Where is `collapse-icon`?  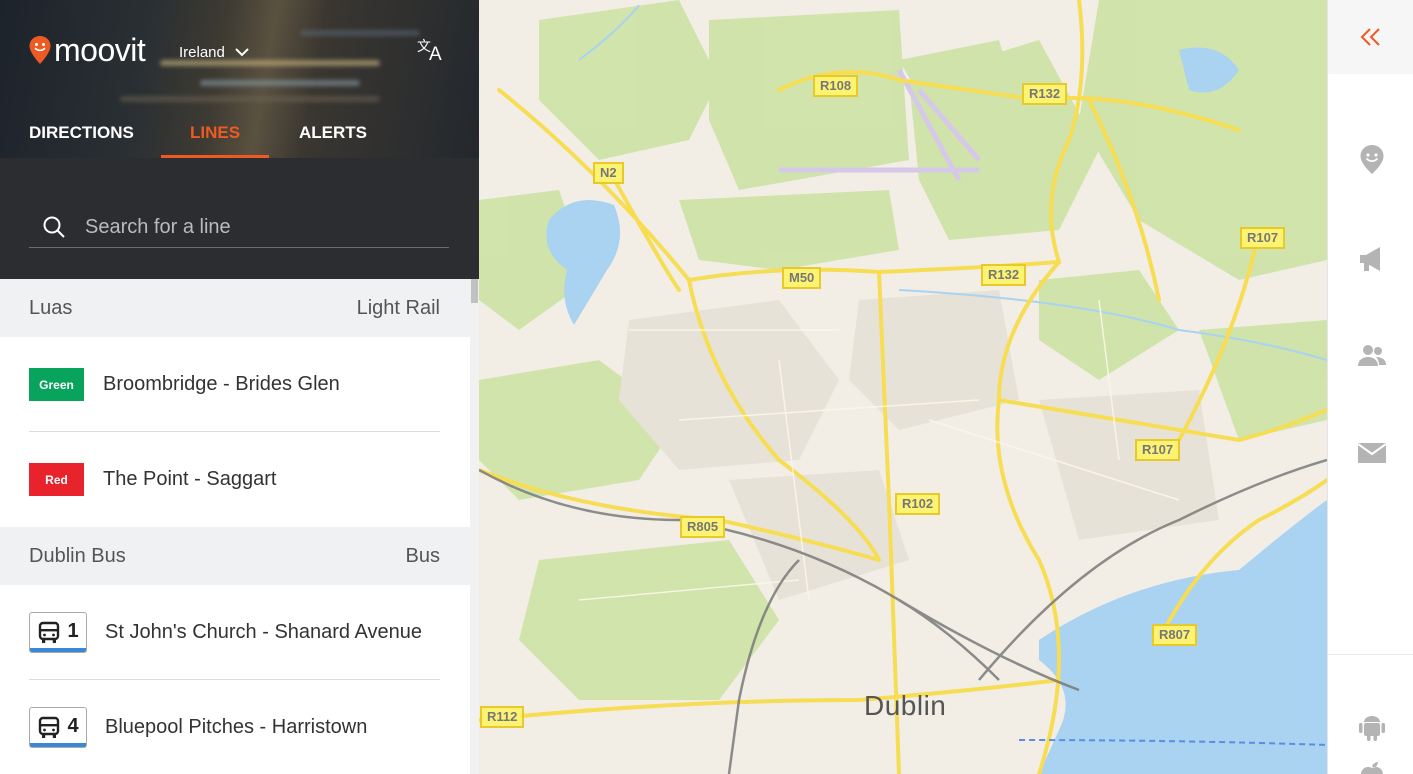 collapse-icon is located at coordinates (1370, 37).